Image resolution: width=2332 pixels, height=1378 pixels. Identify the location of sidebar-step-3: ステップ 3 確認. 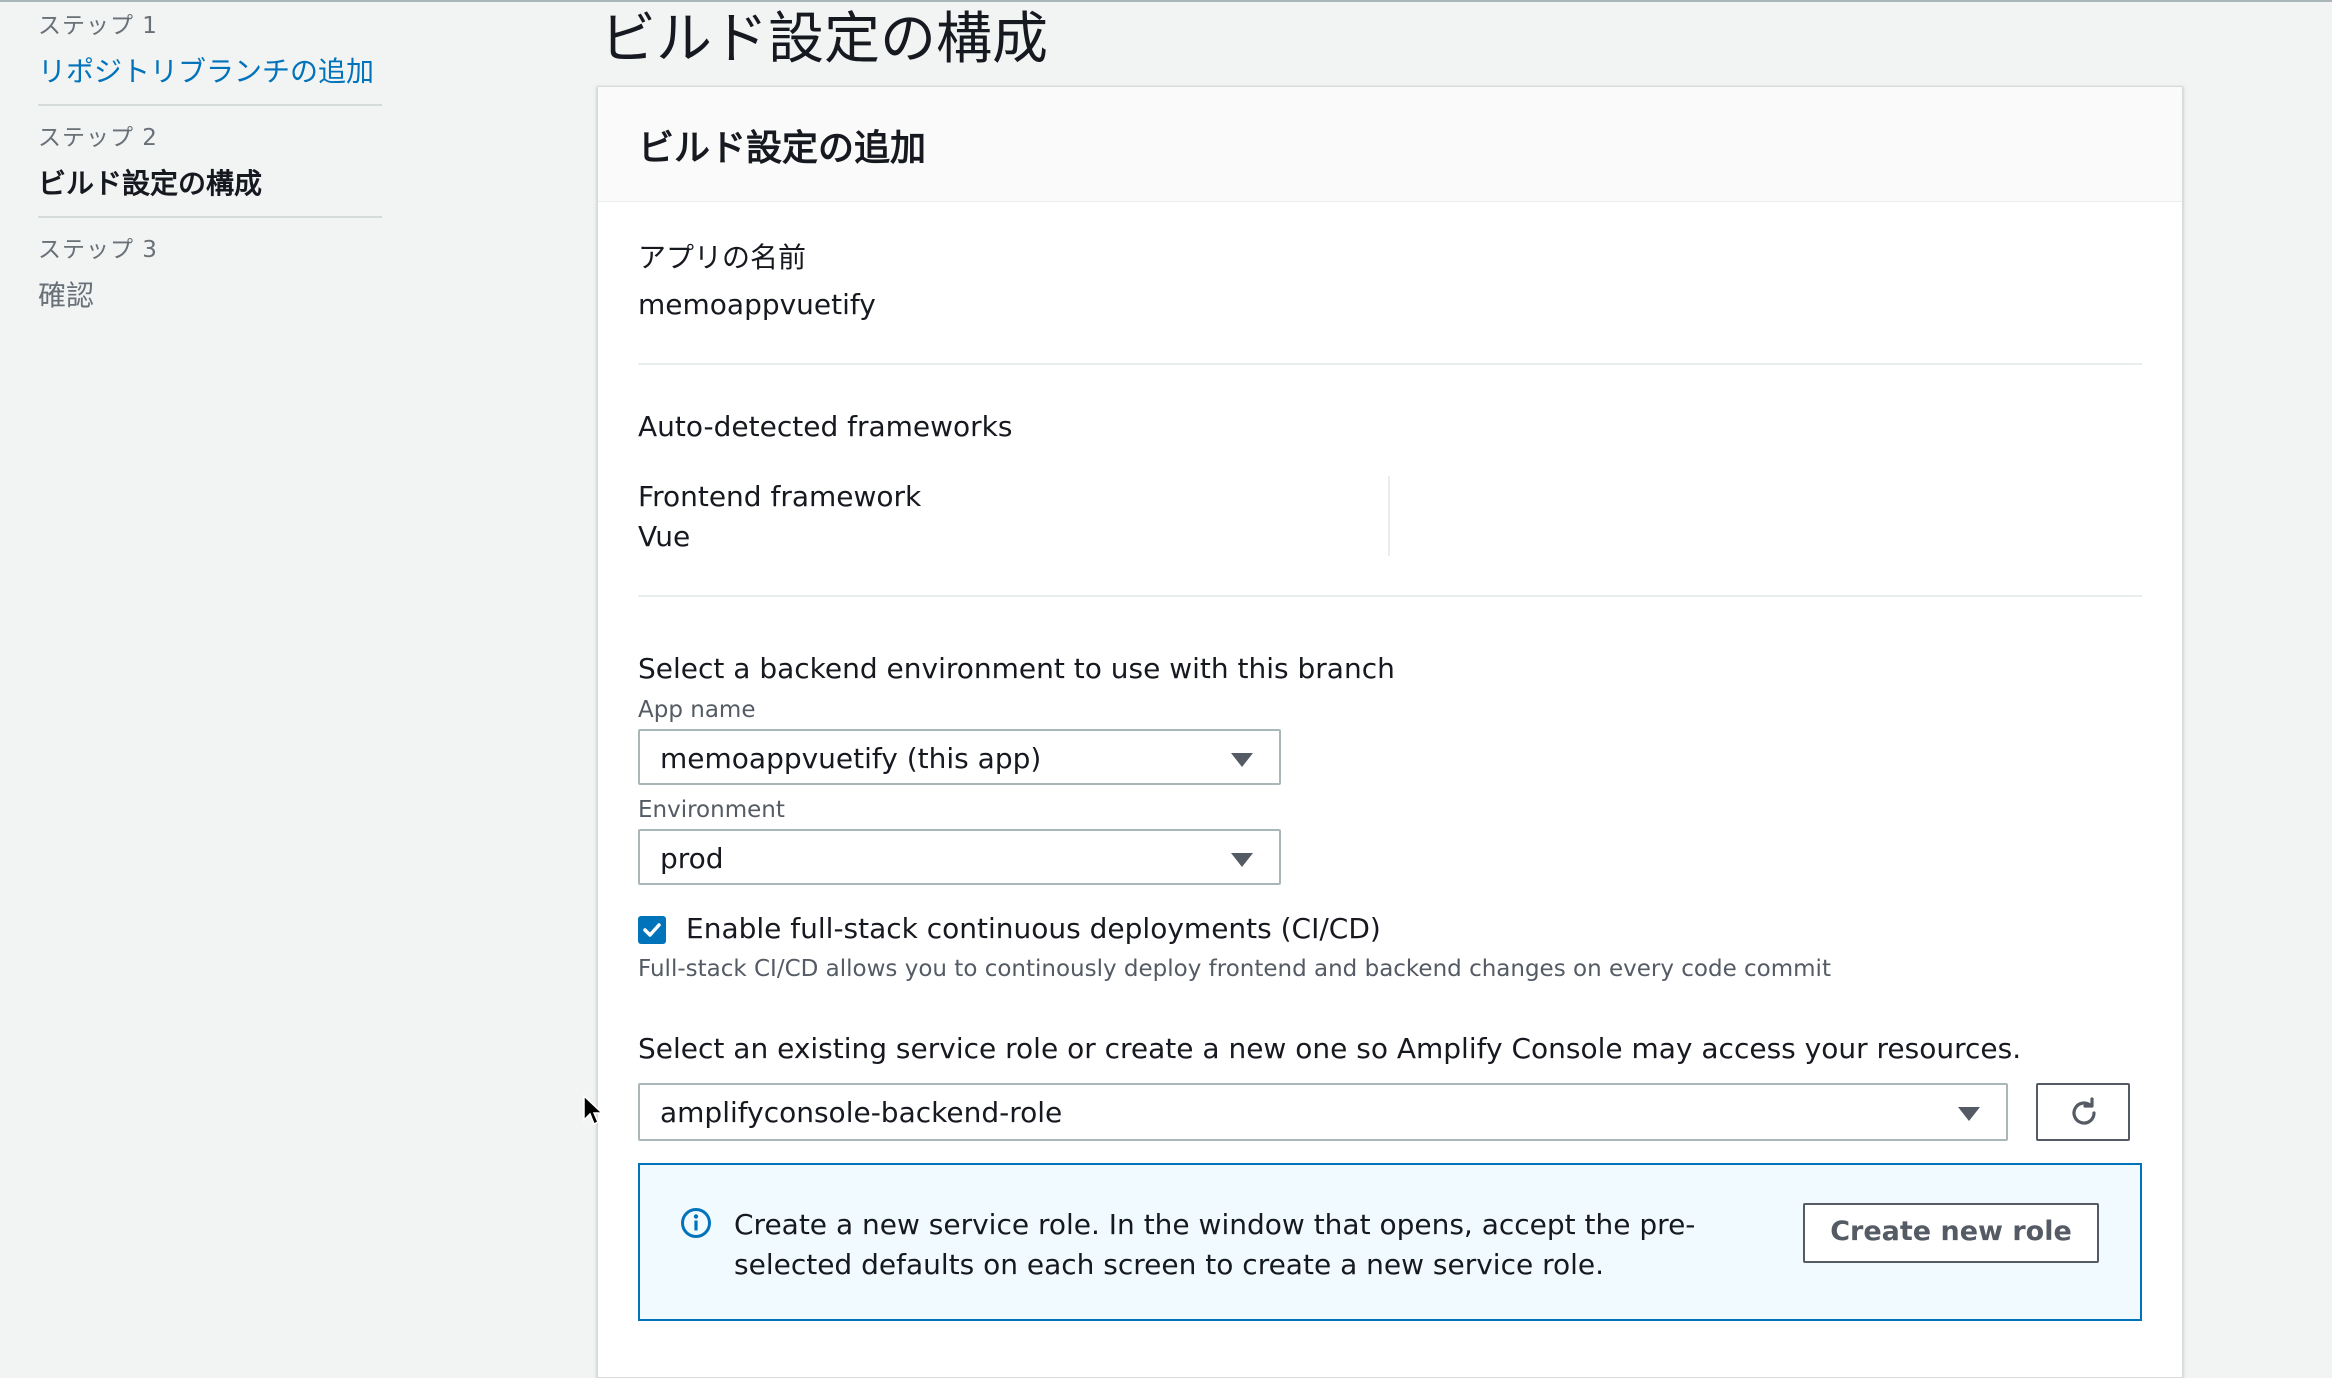
(210, 272).